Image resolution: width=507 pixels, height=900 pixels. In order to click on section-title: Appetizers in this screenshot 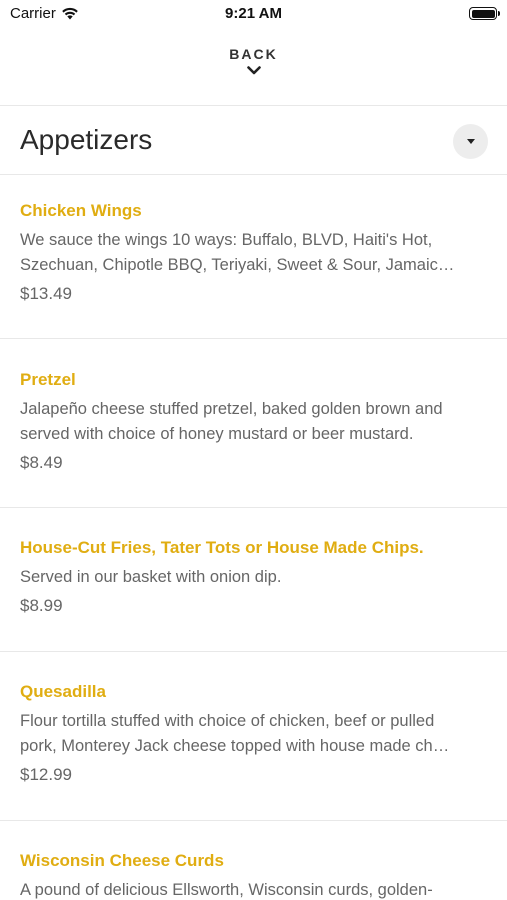, I will do `click(86, 139)`.